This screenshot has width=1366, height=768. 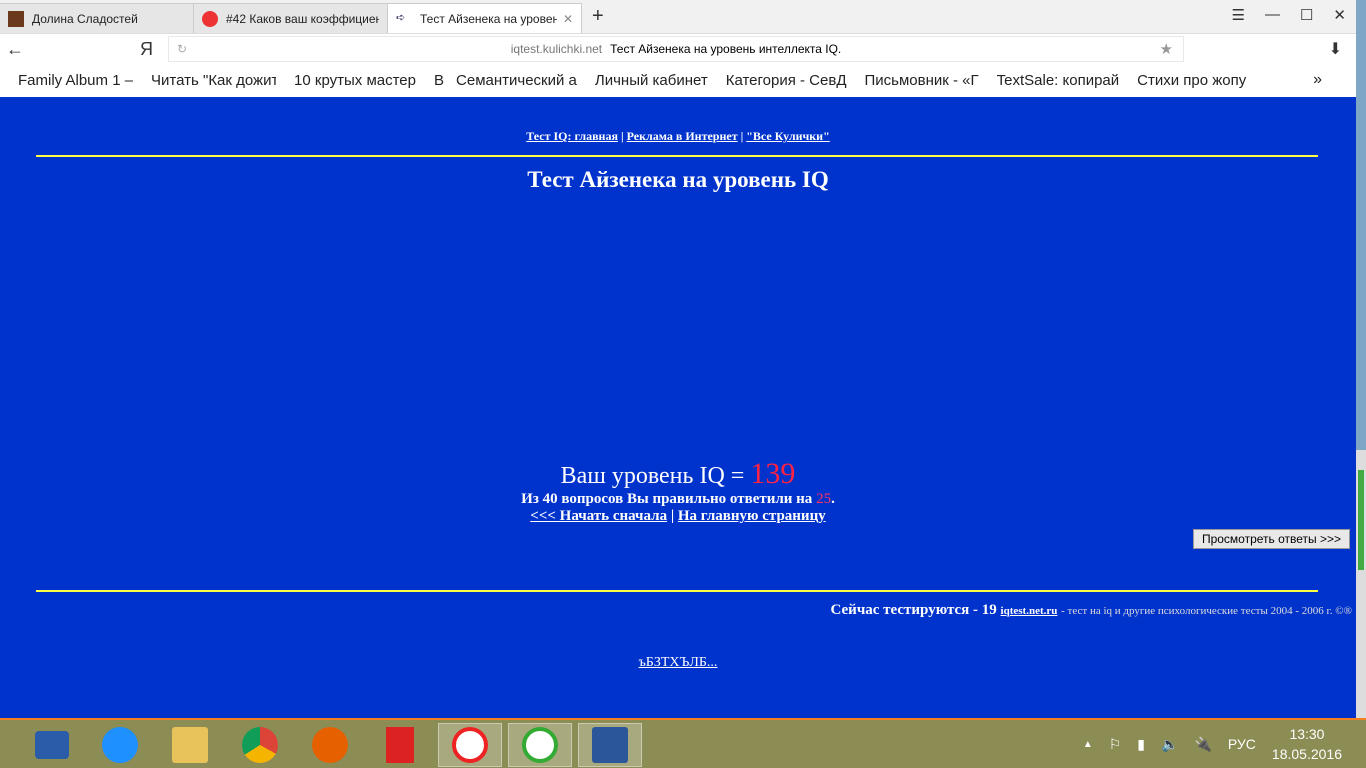 I want to click on word-icon, so click(x=610, y=745).